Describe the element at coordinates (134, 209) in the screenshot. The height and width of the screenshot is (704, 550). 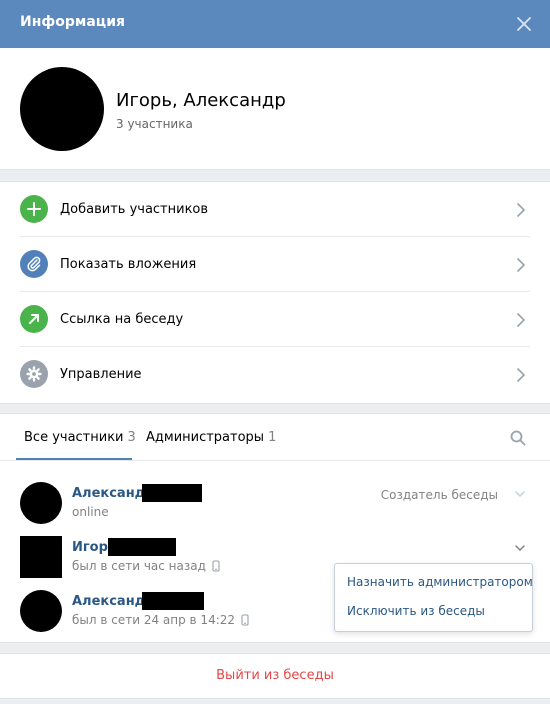
I see `action-label: Добавить участников` at that location.